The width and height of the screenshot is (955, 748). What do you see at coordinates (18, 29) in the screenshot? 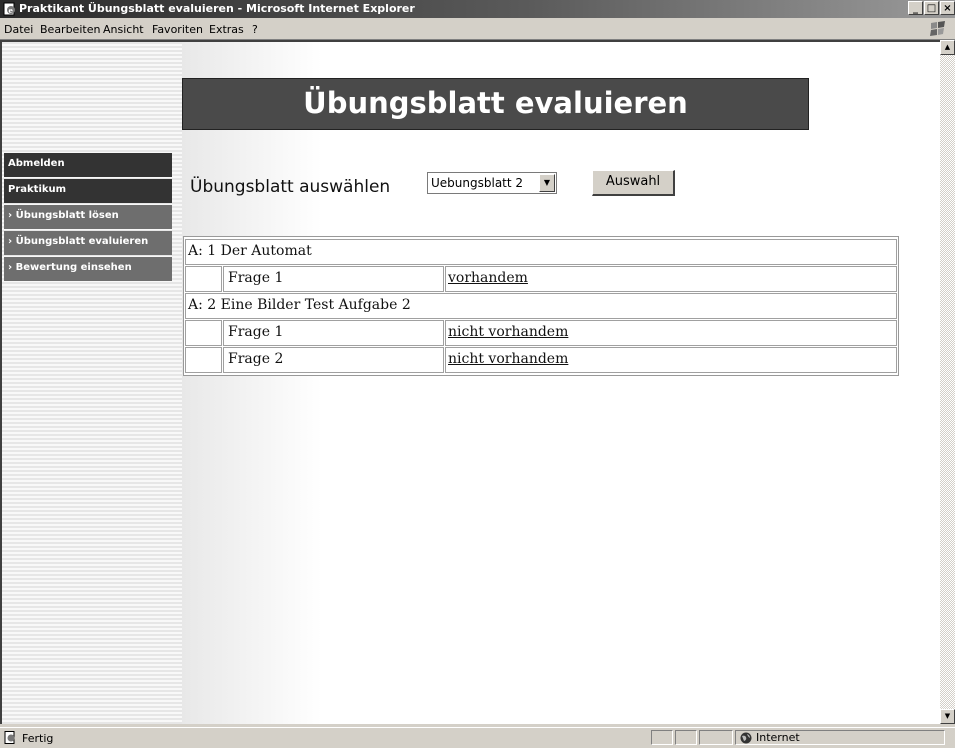
I see `menu-datei: Datei` at bounding box center [18, 29].